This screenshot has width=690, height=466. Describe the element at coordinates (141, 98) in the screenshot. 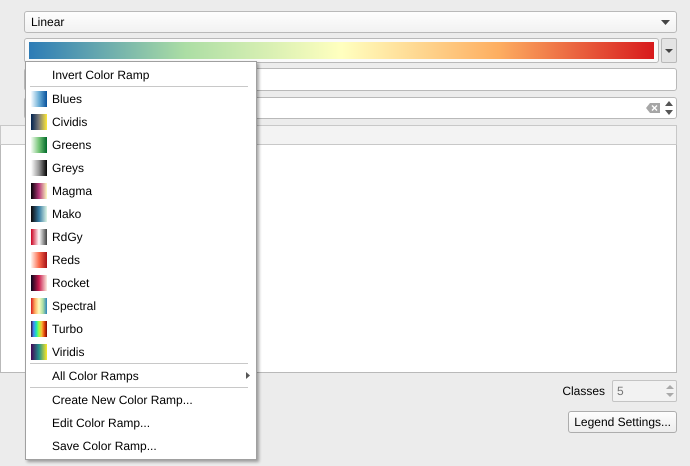

I see `color-ramp-item: Blues` at that location.